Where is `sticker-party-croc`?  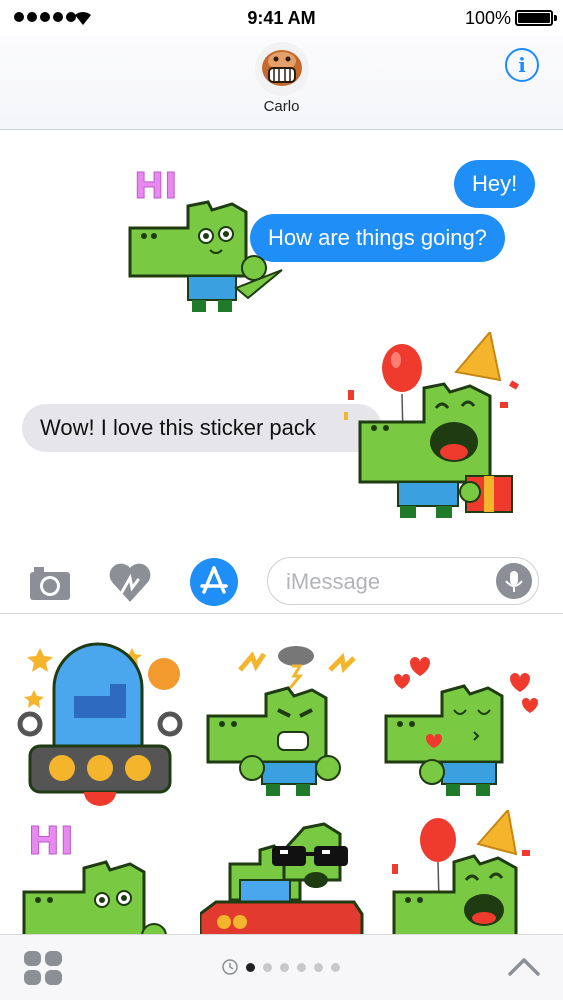 sticker-party-croc is located at coordinates (467, 872).